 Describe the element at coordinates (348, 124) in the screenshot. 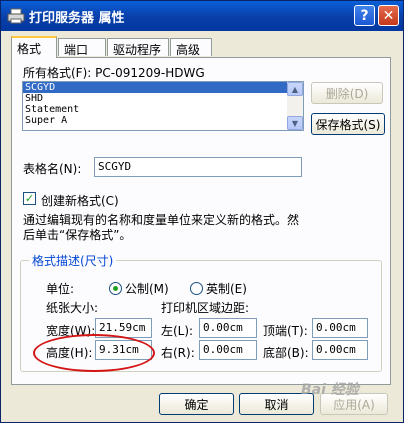

I see `save-format-button: 保存格式(S)` at that location.